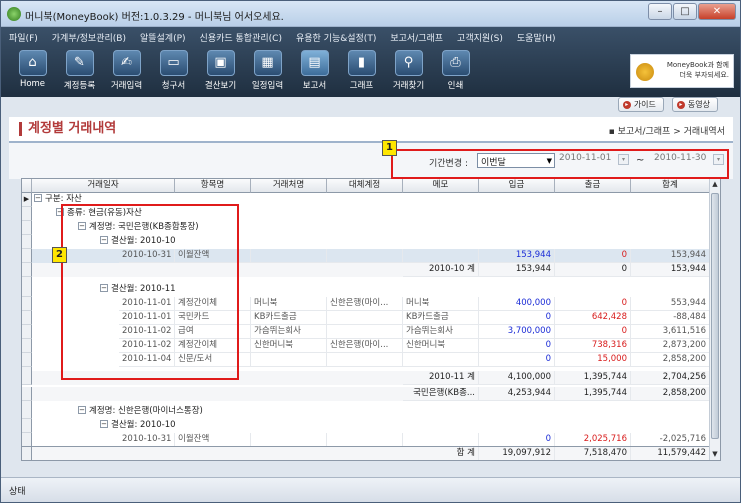  I want to click on toolbar-transaction-input-button: ✍ 거래입력, so click(126, 72).